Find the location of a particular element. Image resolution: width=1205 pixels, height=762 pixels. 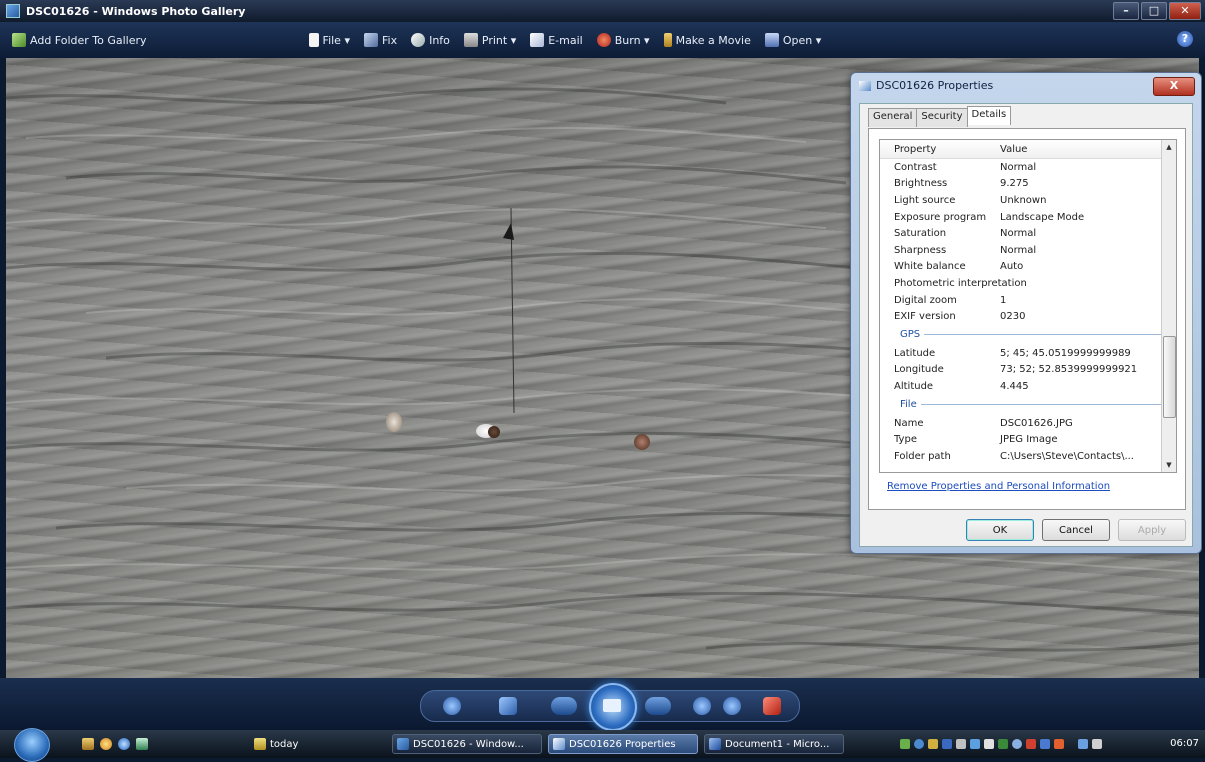

property-value: Normal is located at coordinates (1018, 234).